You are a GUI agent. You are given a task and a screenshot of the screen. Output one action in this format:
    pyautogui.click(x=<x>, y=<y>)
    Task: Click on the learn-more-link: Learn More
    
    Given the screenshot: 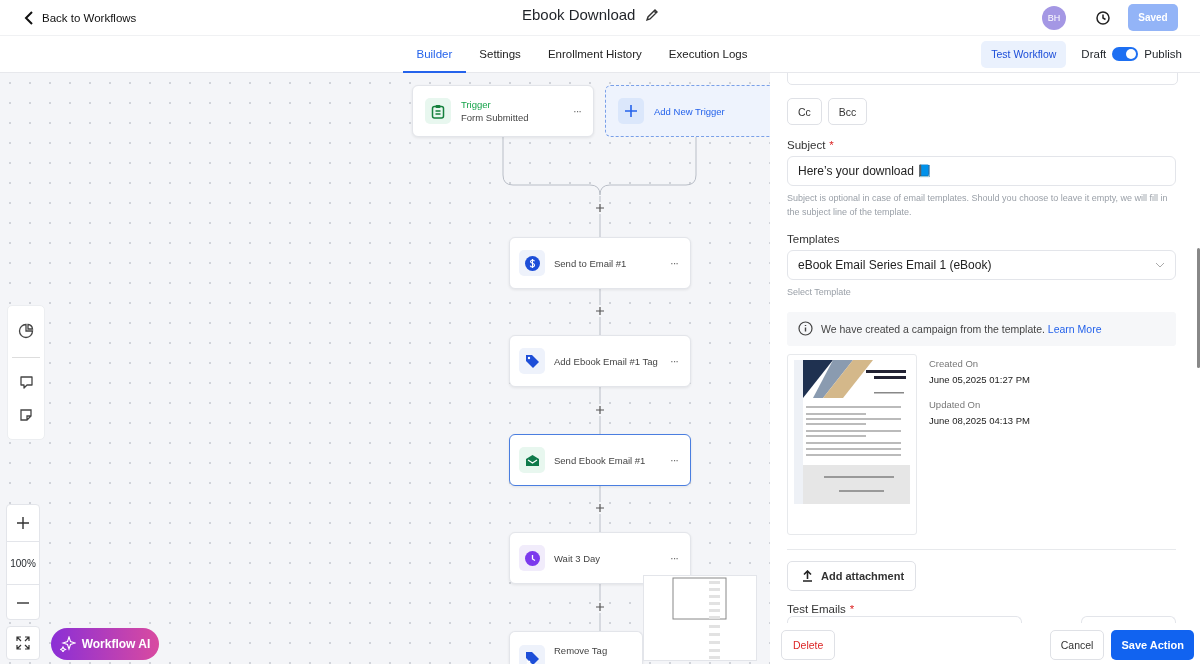 What is the action you would take?
    pyautogui.click(x=1074, y=328)
    